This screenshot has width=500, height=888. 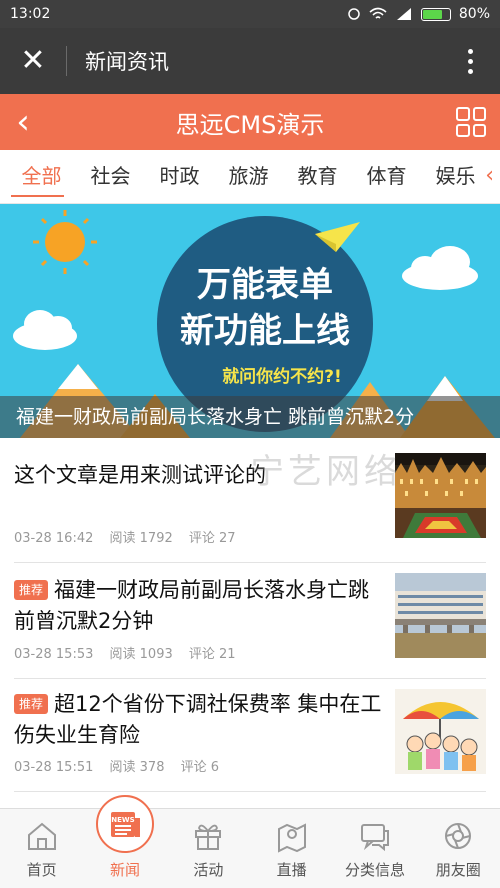 I want to click on nav-activity: 活动, so click(x=208, y=848).